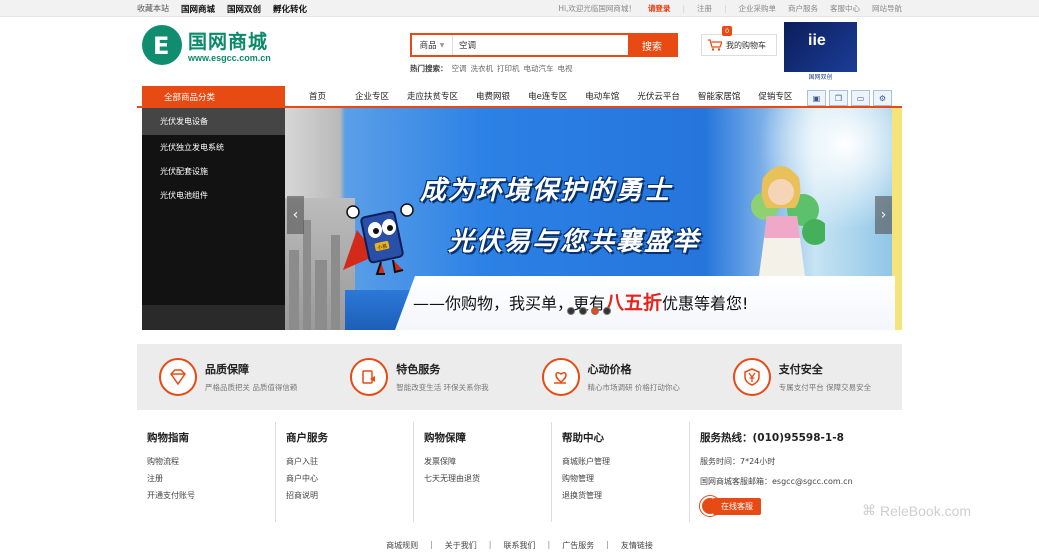  Describe the element at coordinates (539, 68) in the screenshot. I see `hot-term: 电动汽车` at that location.